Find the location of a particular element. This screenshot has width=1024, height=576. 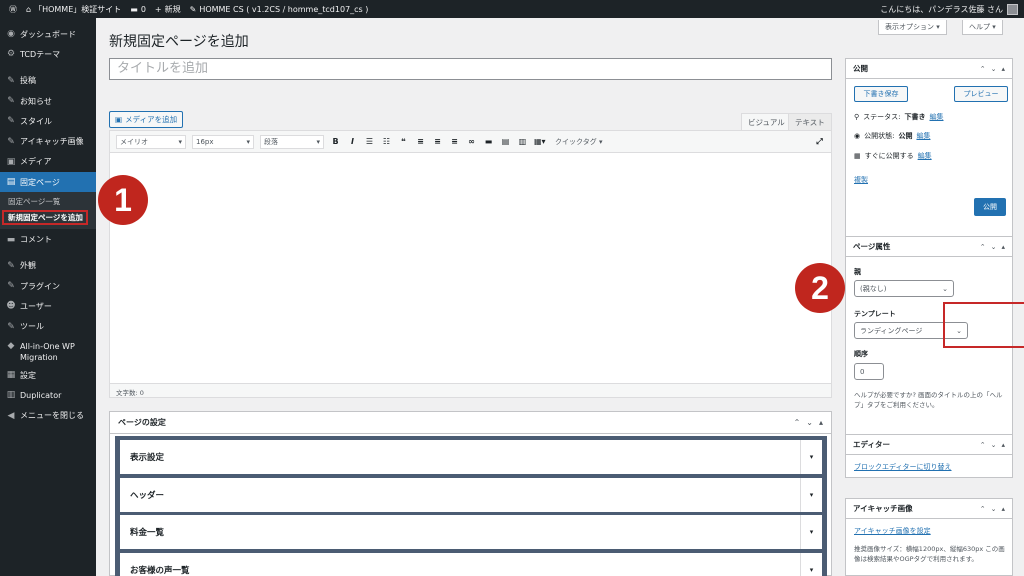

numbered-list-icon: ☷ is located at coordinates (386, 141).